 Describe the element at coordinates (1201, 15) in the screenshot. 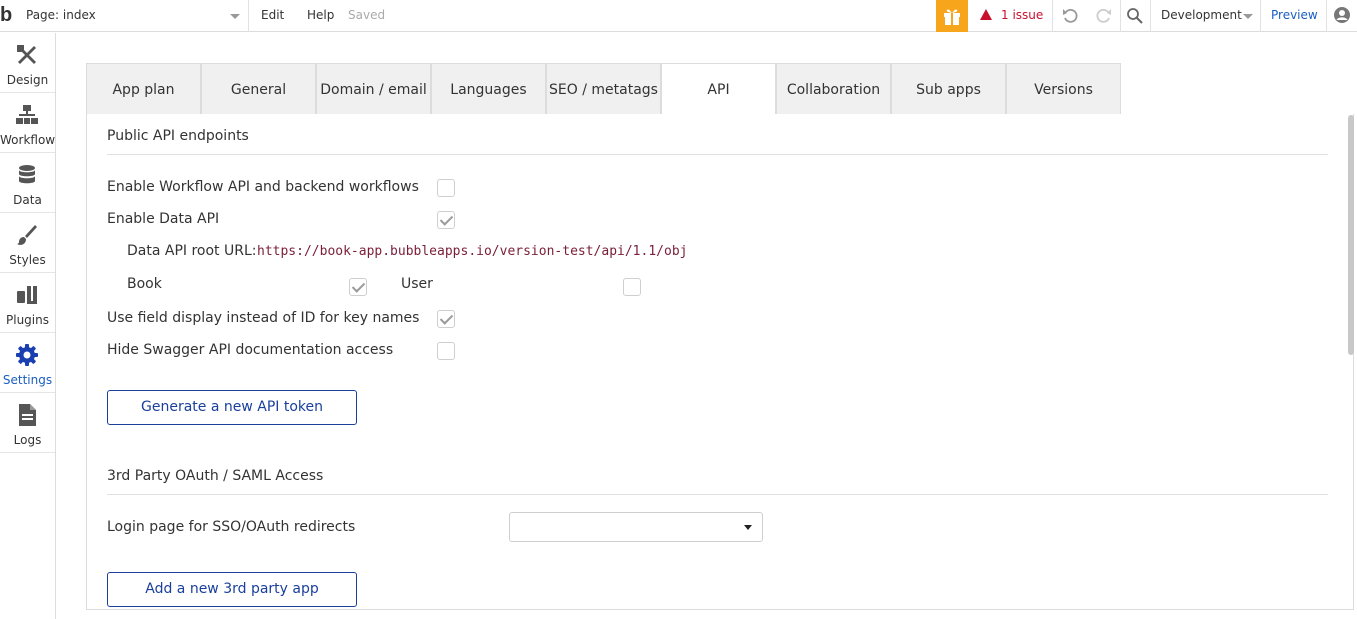

I see `environment-select: Development` at that location.